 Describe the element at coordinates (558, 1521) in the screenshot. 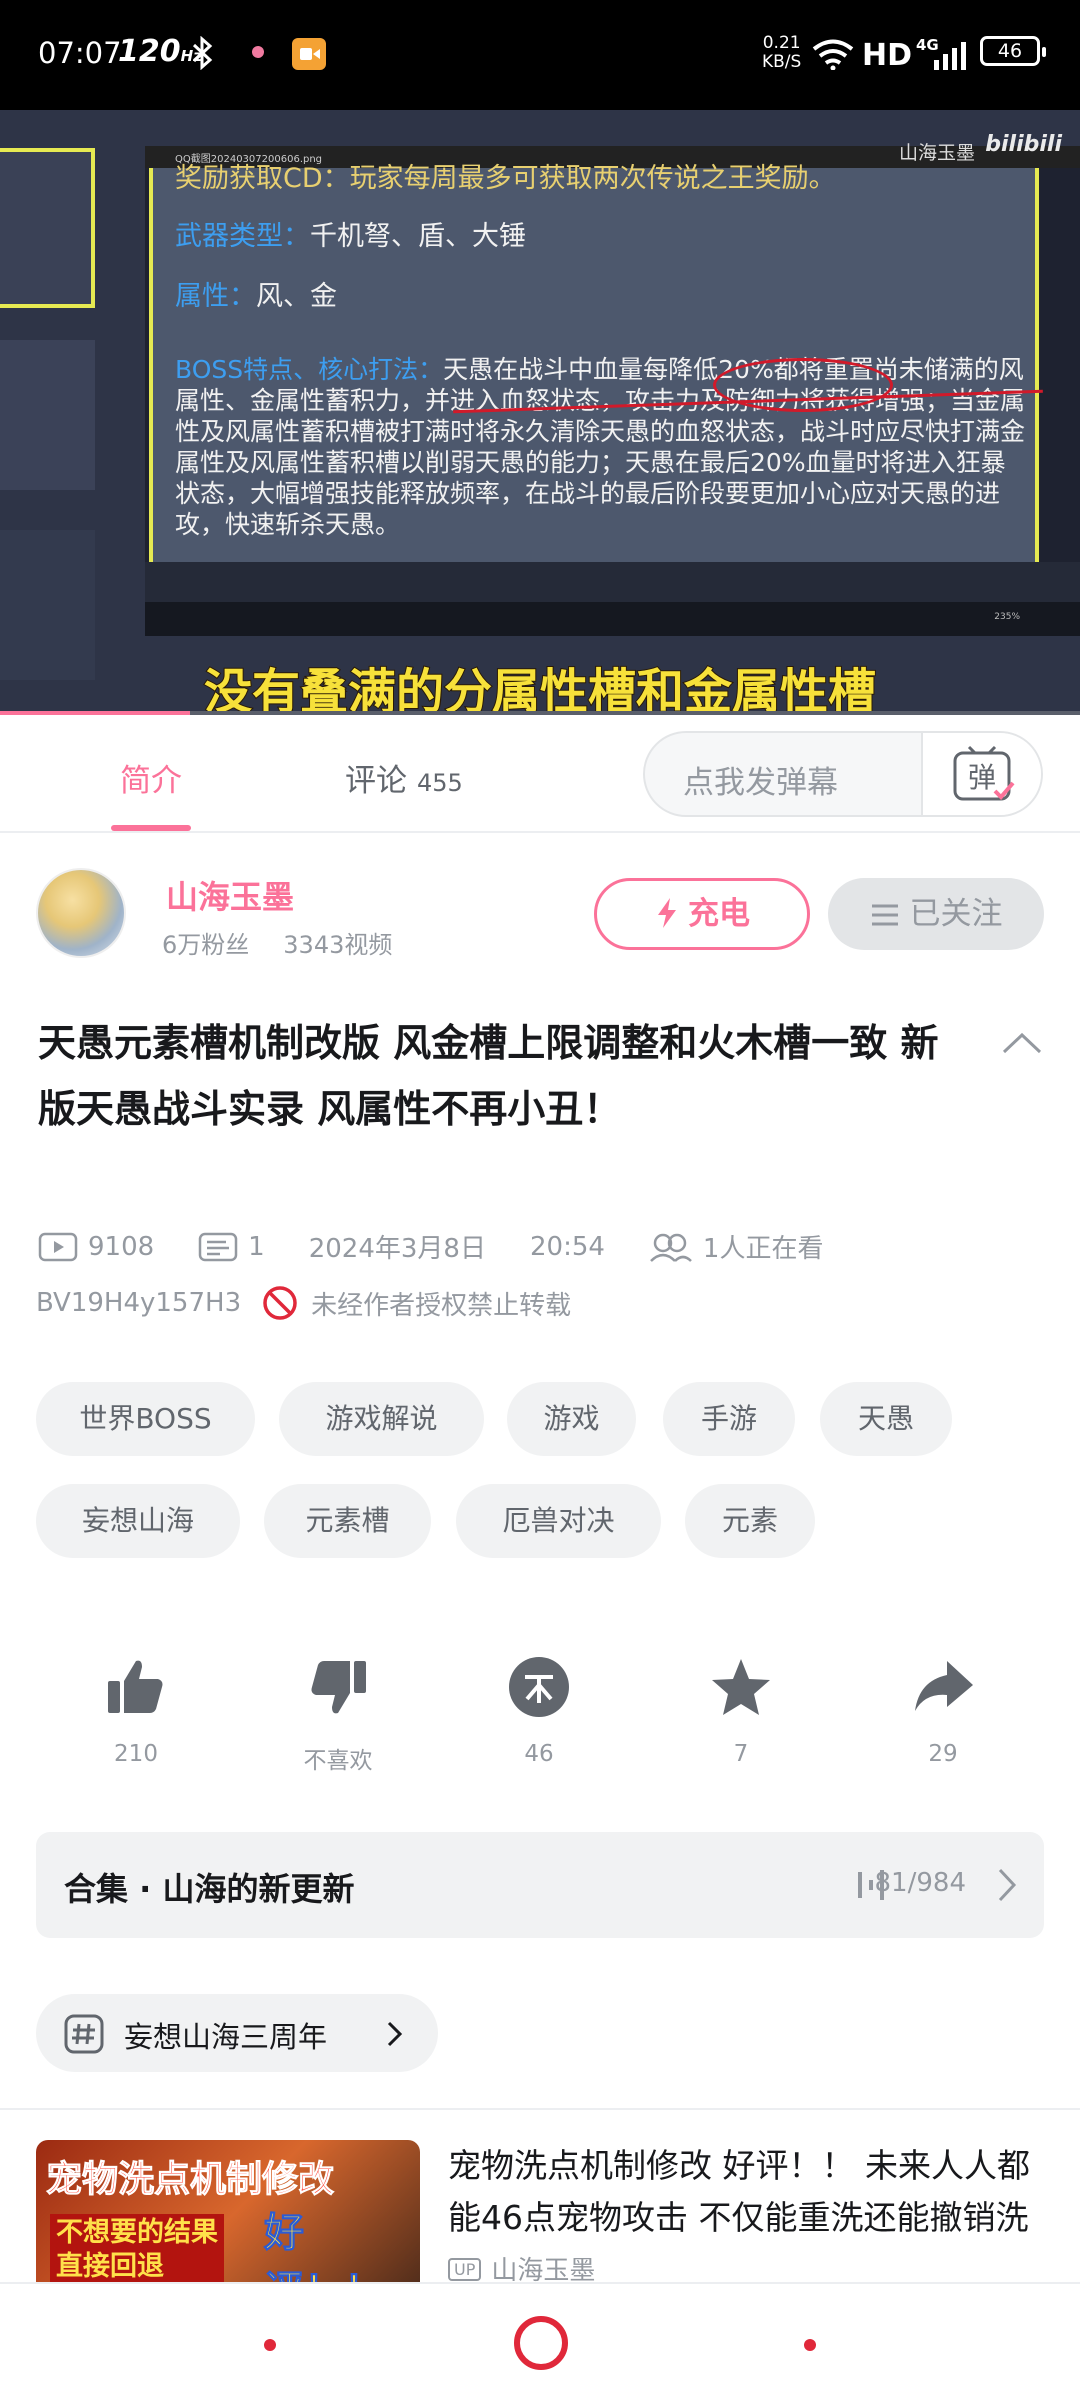

I see `tag-item: 厄兽对决` at that location.